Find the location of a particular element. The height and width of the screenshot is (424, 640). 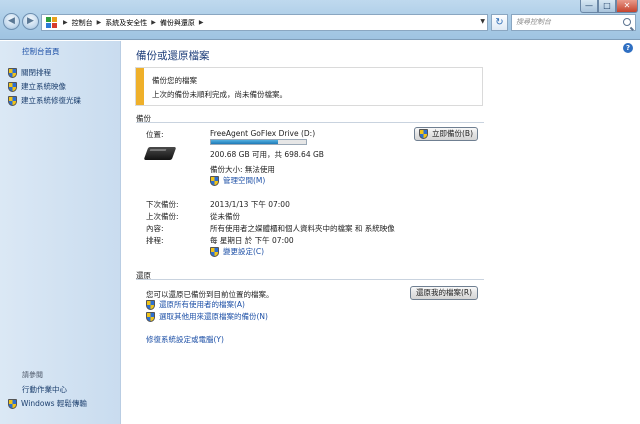

change-settings-link: 變更設定(C) is located at coordinates (237, 251).